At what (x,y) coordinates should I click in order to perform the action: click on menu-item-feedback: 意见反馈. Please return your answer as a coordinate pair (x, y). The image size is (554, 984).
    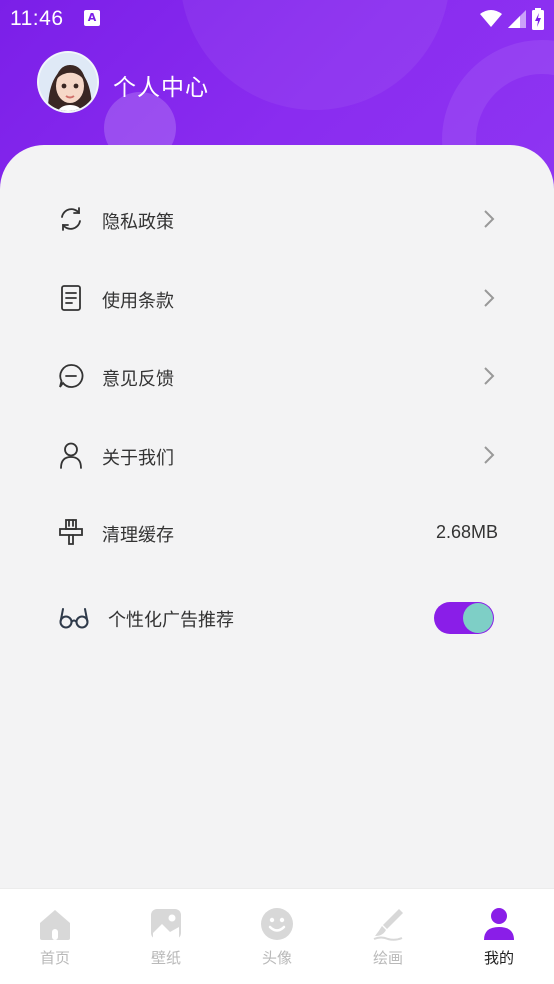
    Looking at the image, I should click on (277, 376).